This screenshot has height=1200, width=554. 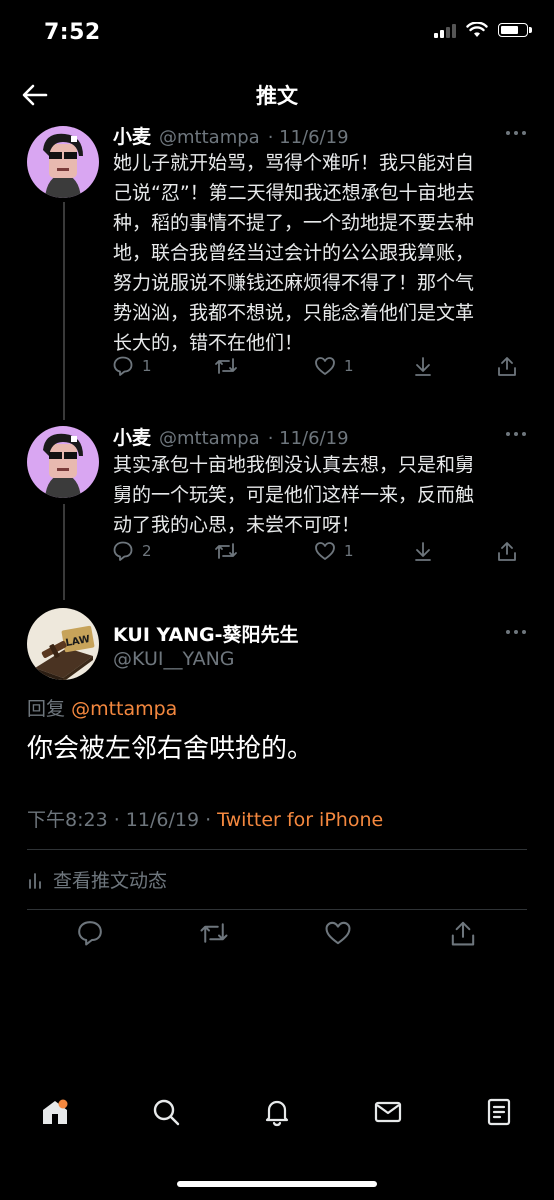 I want to click on home-icon, so click(x=55, y=1111).